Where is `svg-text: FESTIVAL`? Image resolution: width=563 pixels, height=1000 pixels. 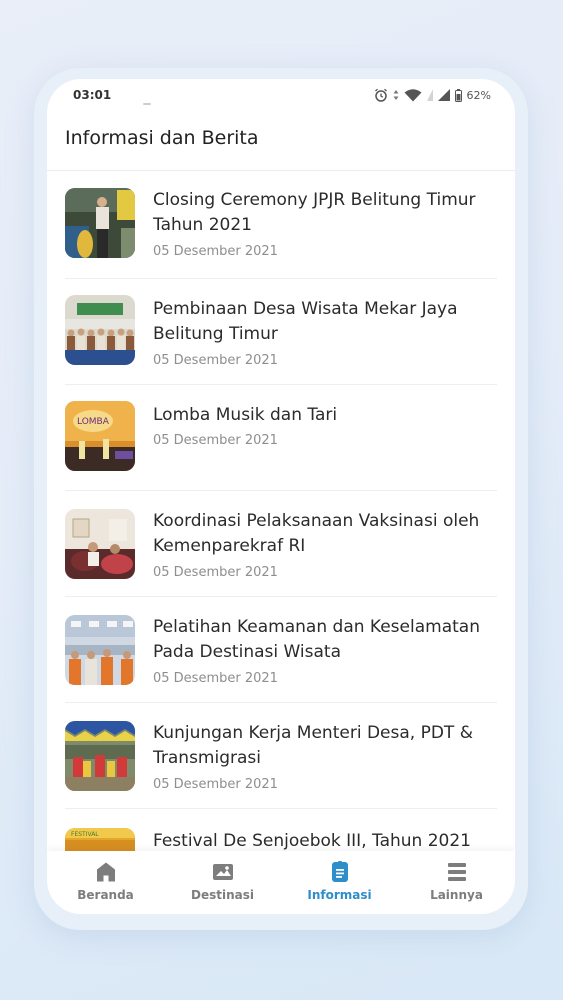
svg-text: FESTIVAL is located at coordinates (85, 834).